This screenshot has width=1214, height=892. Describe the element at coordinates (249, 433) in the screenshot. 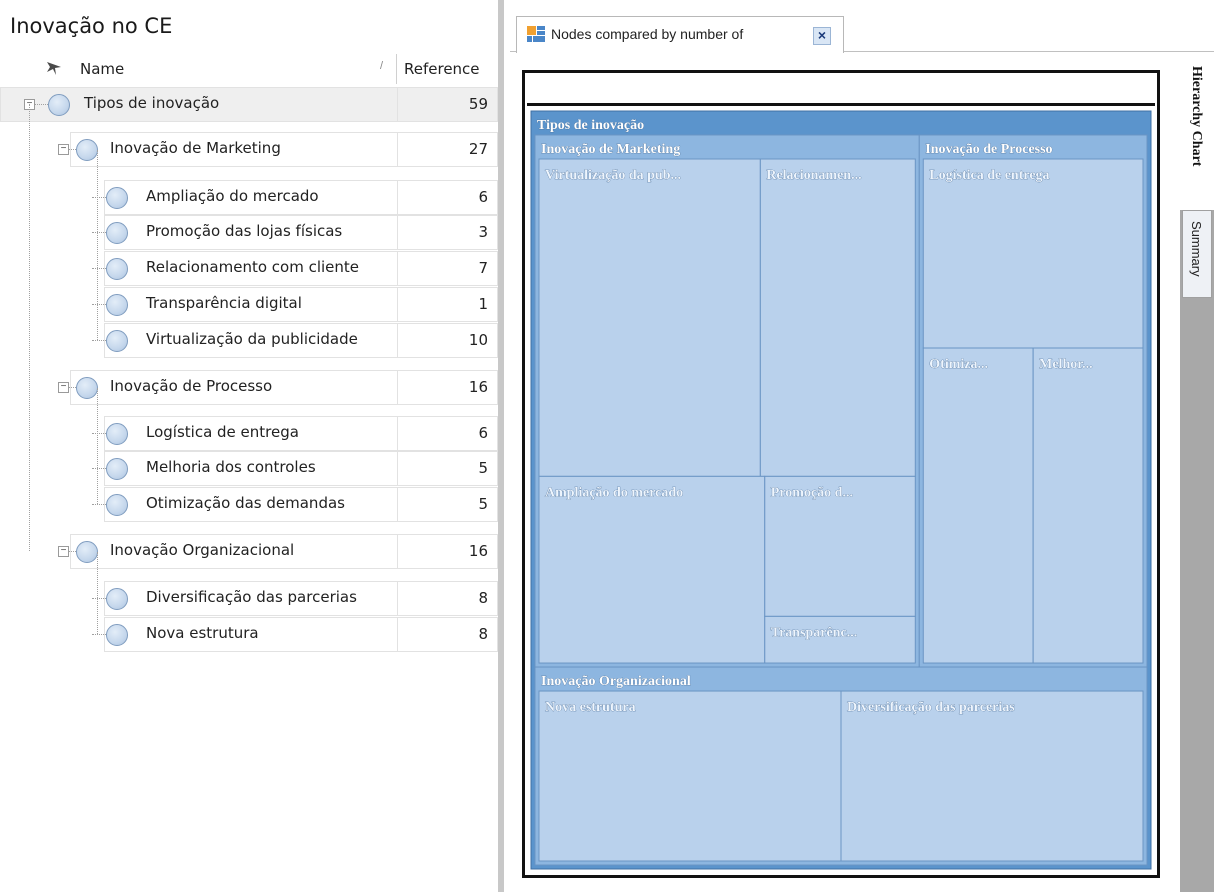

I see `tree-row: 6 Logística de entrega` at that location.